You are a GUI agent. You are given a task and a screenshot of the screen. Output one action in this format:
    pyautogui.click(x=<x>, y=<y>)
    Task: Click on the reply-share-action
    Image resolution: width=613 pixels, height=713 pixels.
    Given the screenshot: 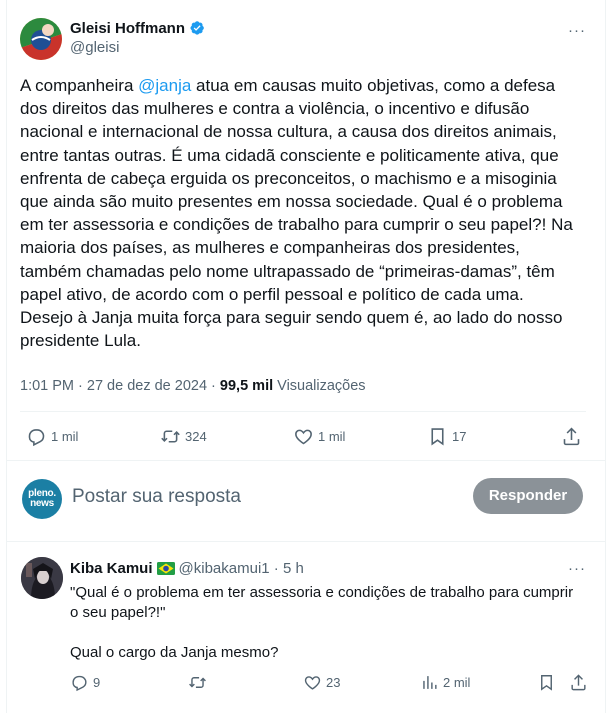 What is the action you would take?
    pyautogui.click(x=578, y=682)
    